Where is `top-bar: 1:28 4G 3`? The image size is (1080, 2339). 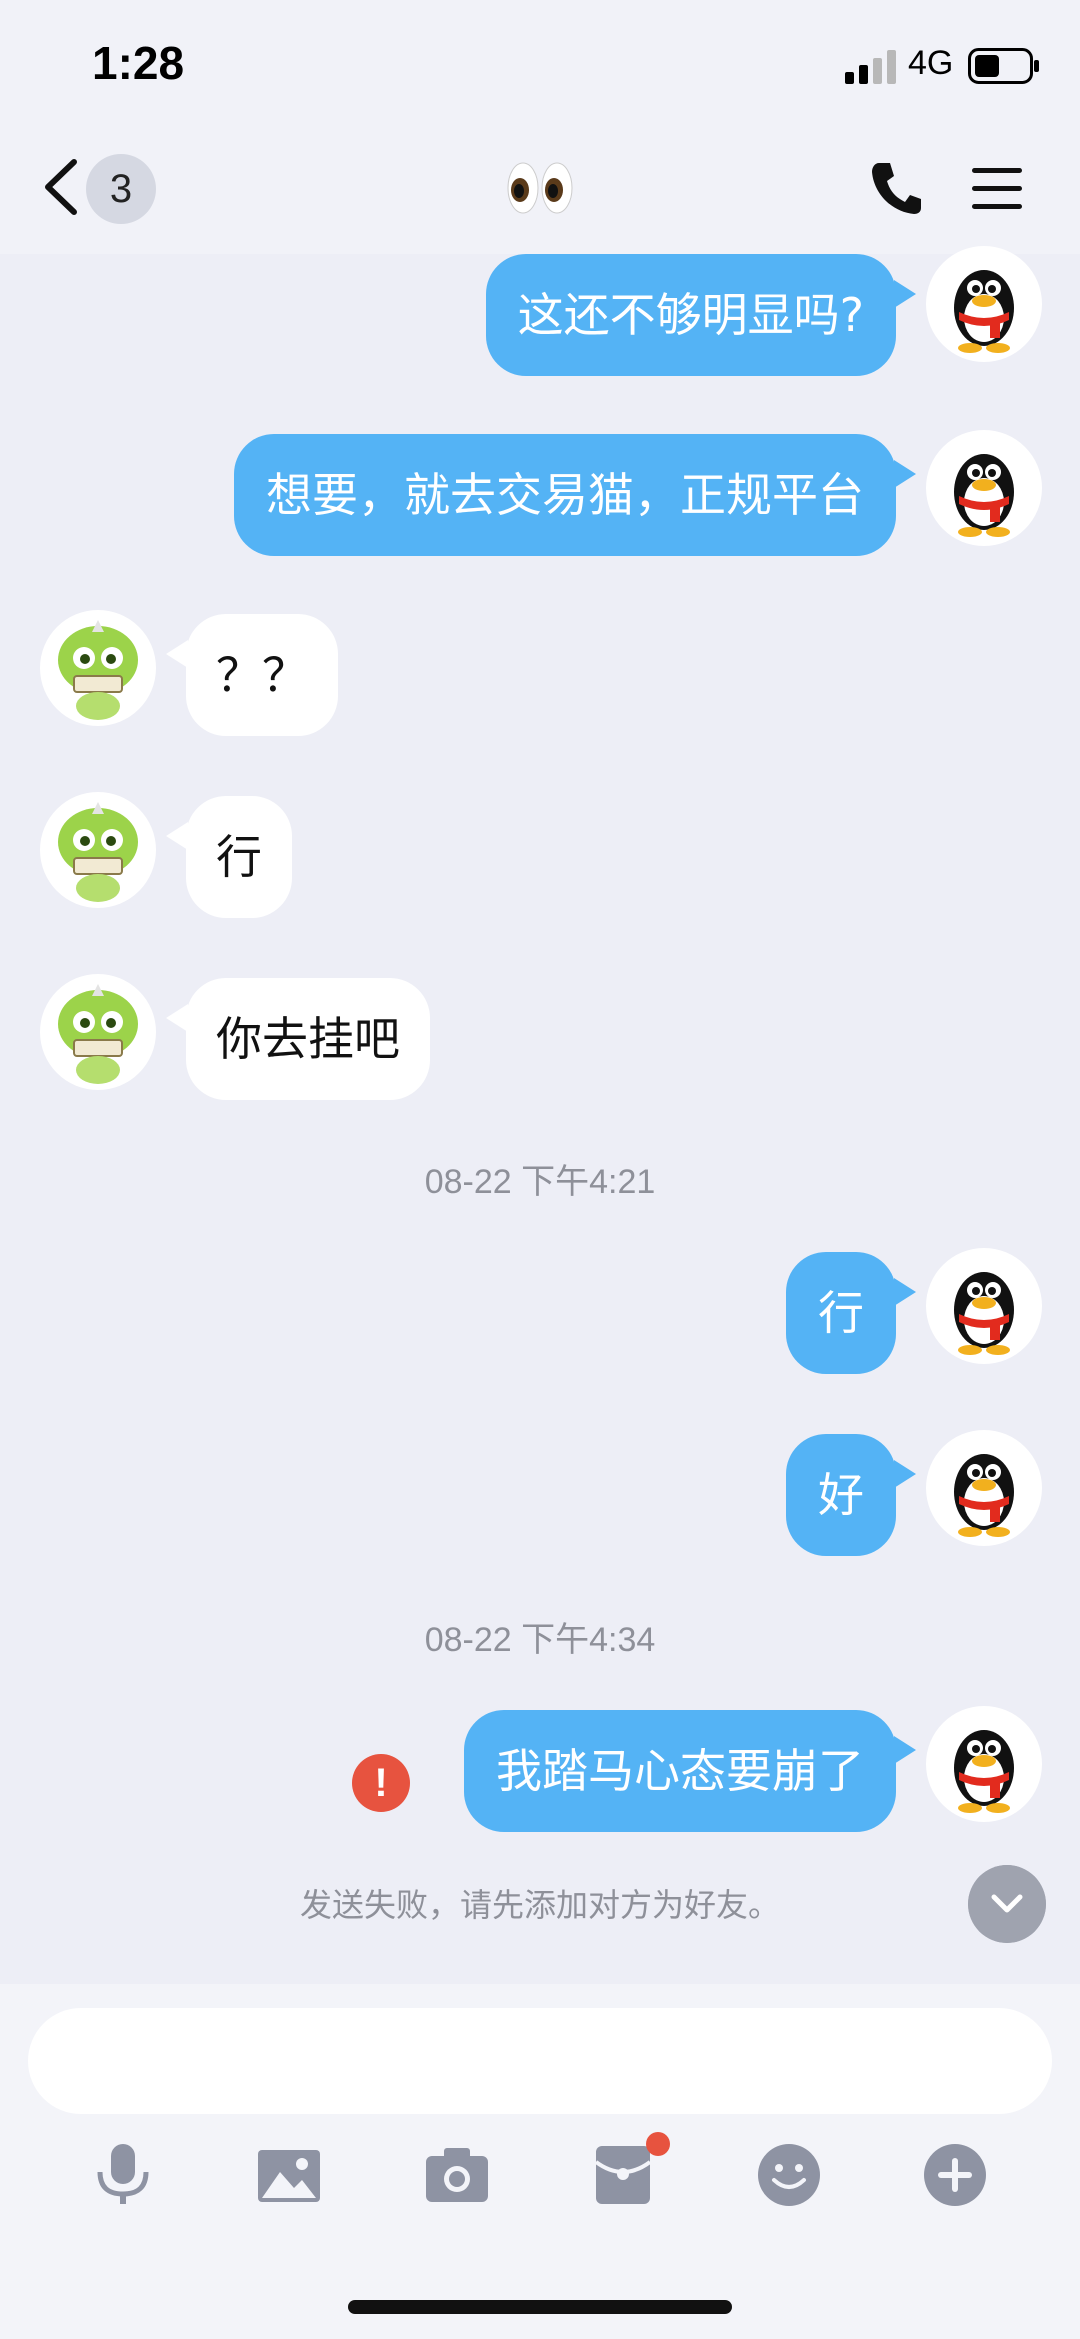
top-bar: 1:28 4G 3 is located at coordinates (540, 127).